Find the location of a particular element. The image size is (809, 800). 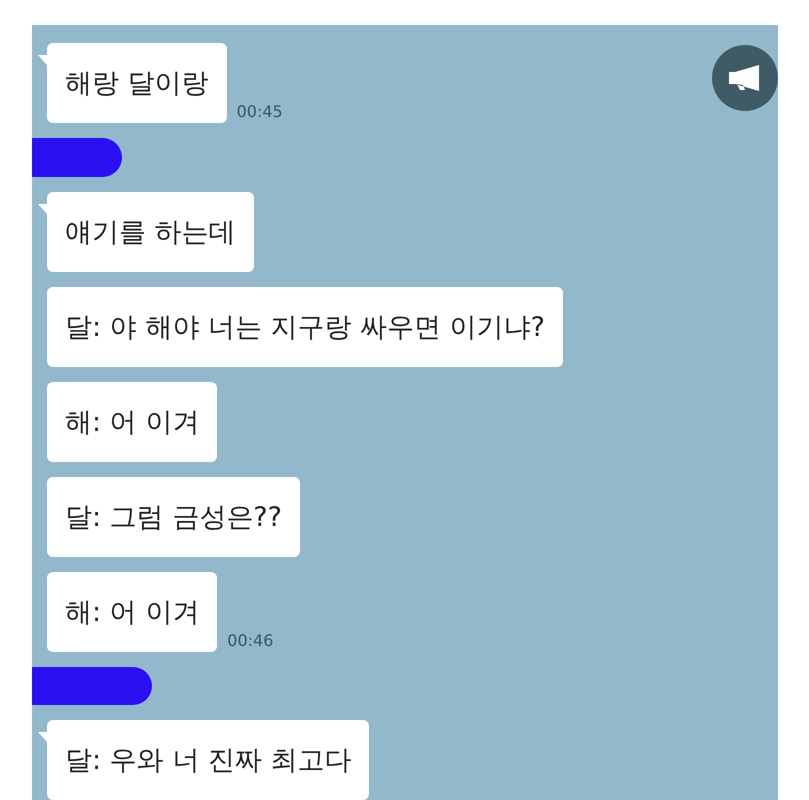

message-bubble: 달: 우와 너 진짜 최고다 is located at coordinates (208, 760).